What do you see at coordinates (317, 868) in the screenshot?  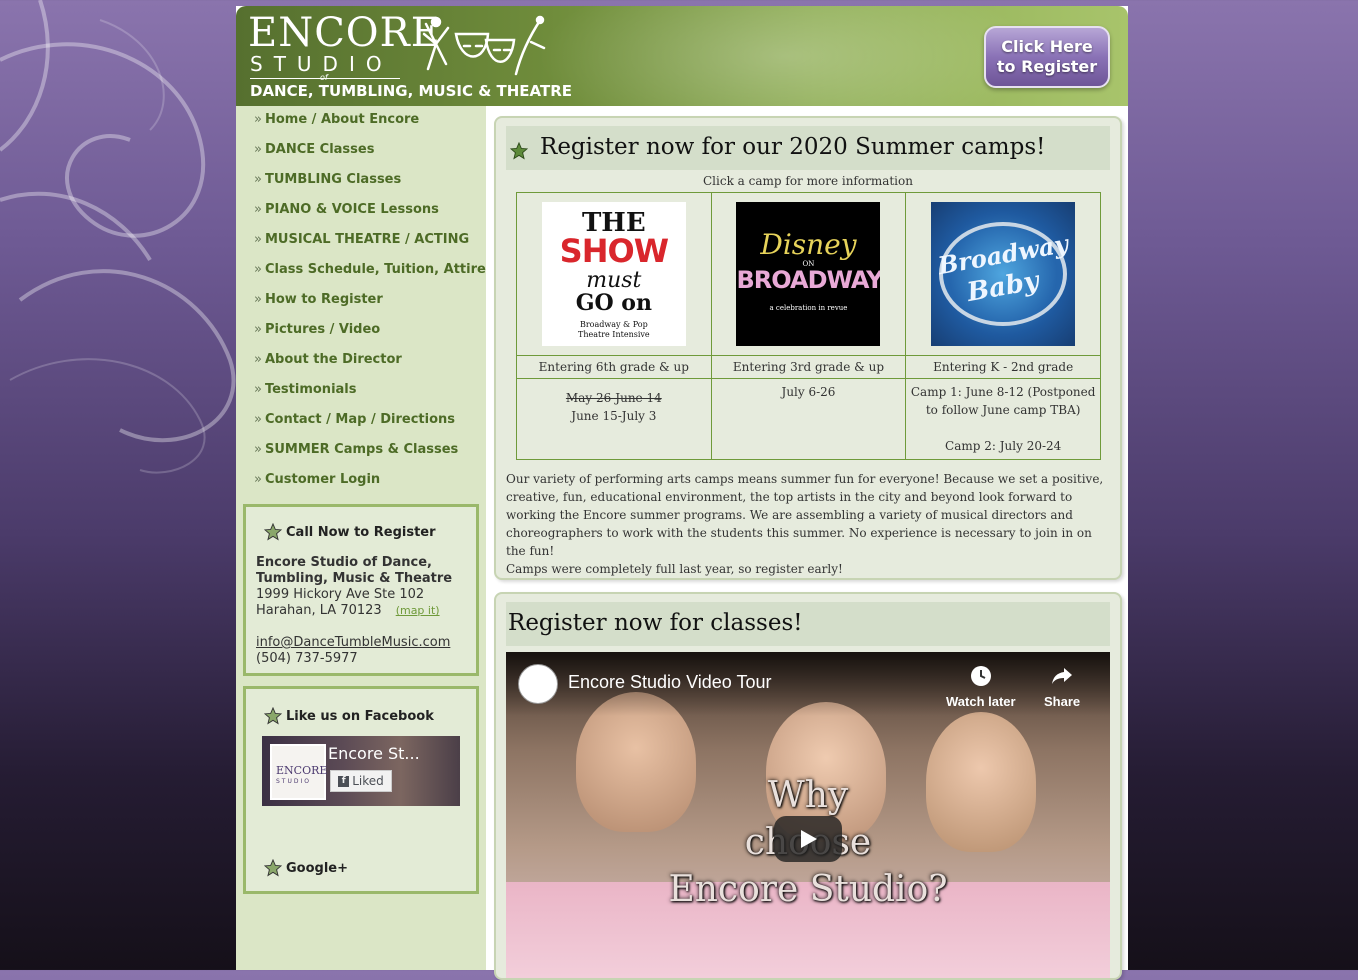 I see `googleplus-title-text: Google+` at bounding box center [317, 868].